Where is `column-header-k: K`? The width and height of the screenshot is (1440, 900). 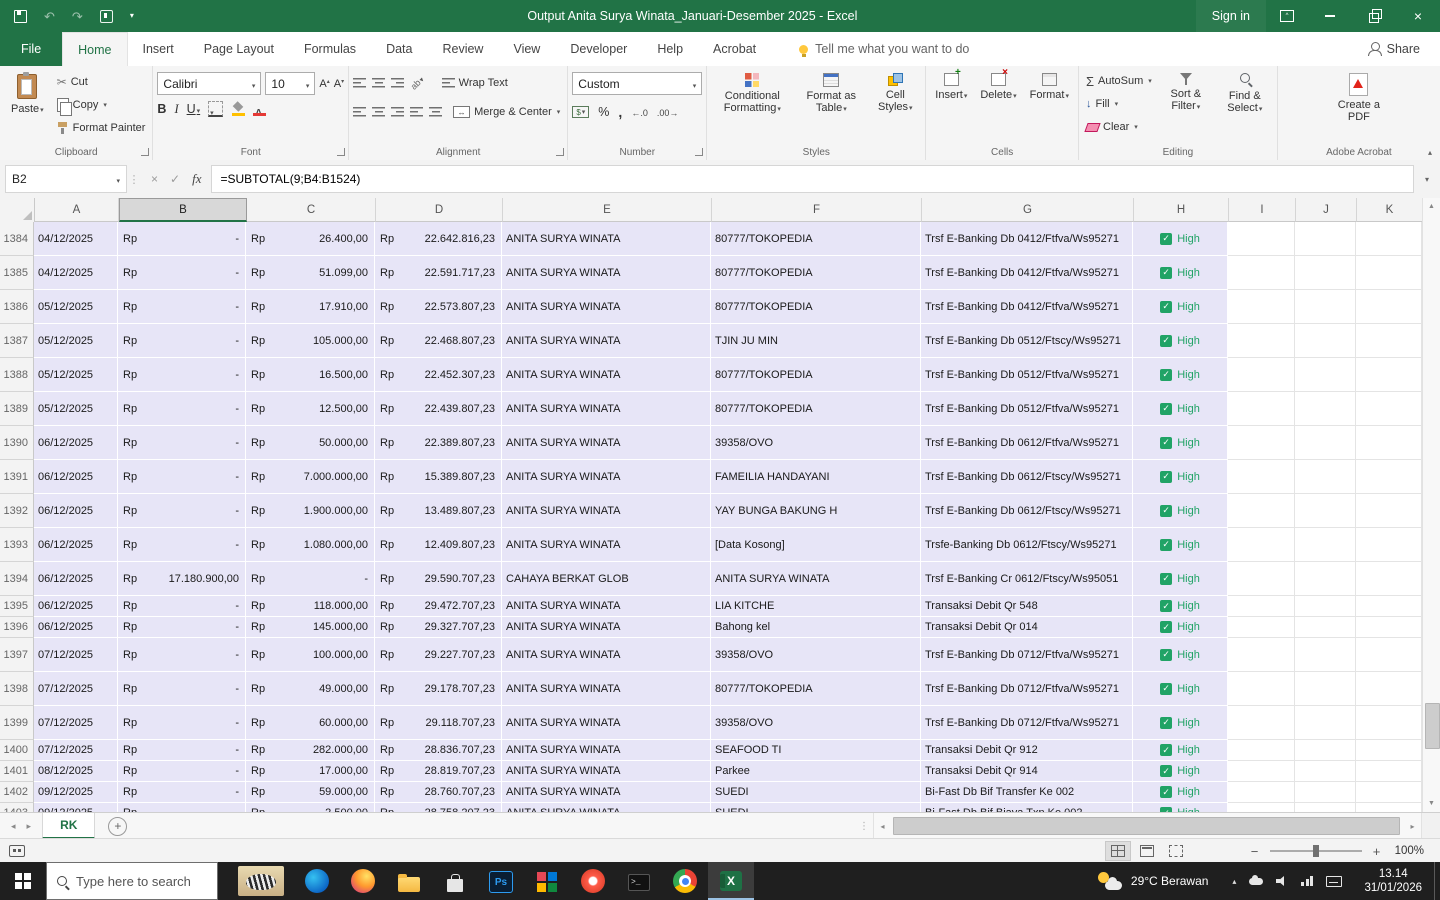 column-header-k: K is located at coordinates (1389, 210).